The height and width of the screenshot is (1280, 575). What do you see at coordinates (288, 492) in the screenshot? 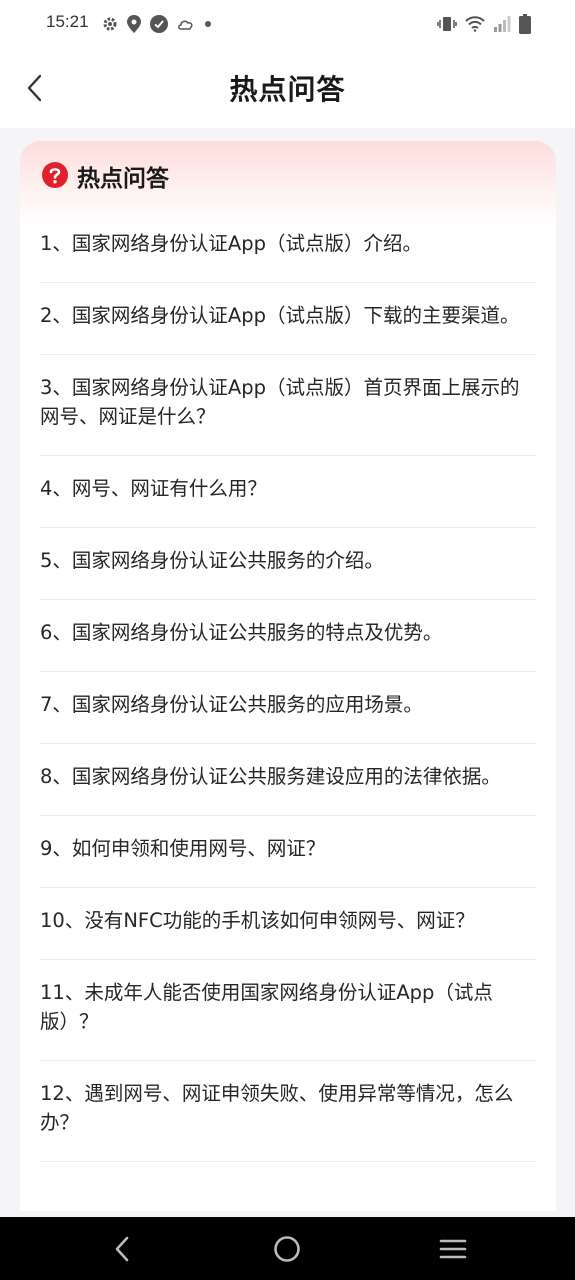
I see `faq-item: 4、网号、网证有什么用？` at bounding box center [288, 492].